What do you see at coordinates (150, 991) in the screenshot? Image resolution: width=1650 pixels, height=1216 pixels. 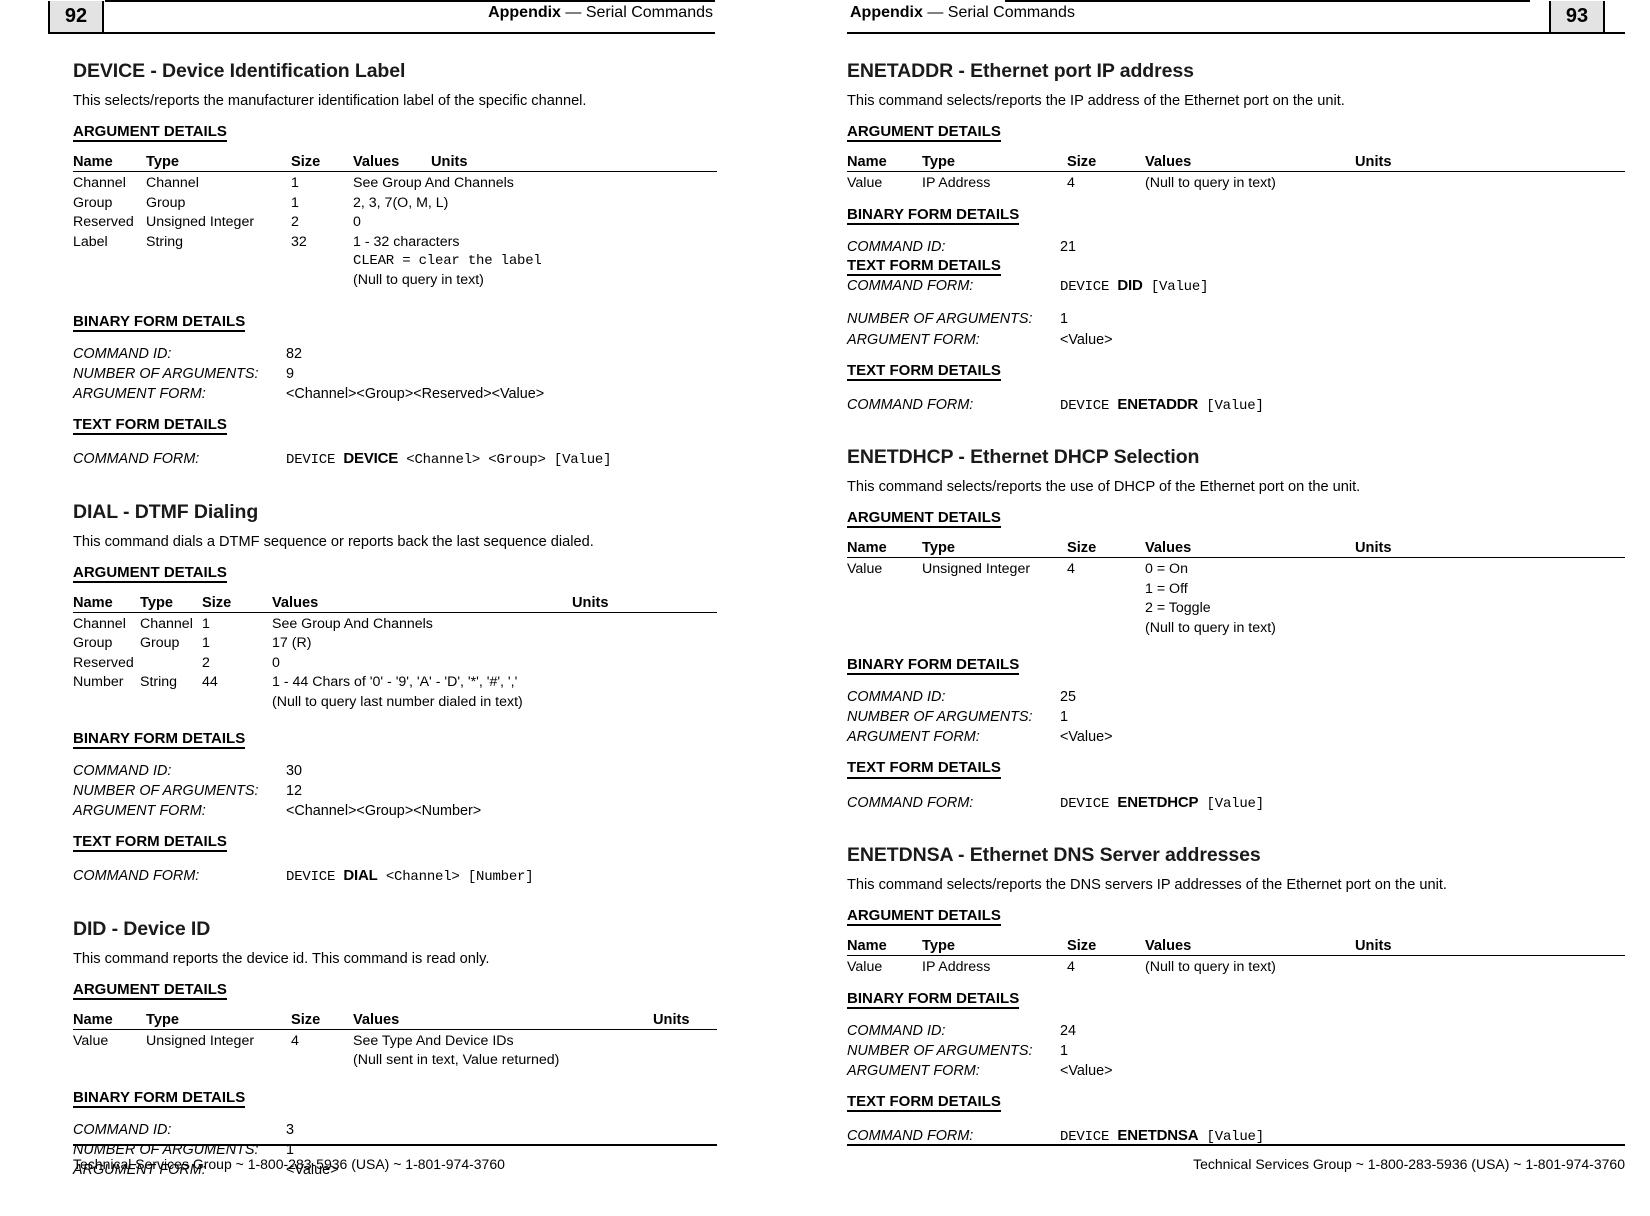 I see `argument-details-label-did: ARGUMENT DETAILS` at bounding box center [150, 991].